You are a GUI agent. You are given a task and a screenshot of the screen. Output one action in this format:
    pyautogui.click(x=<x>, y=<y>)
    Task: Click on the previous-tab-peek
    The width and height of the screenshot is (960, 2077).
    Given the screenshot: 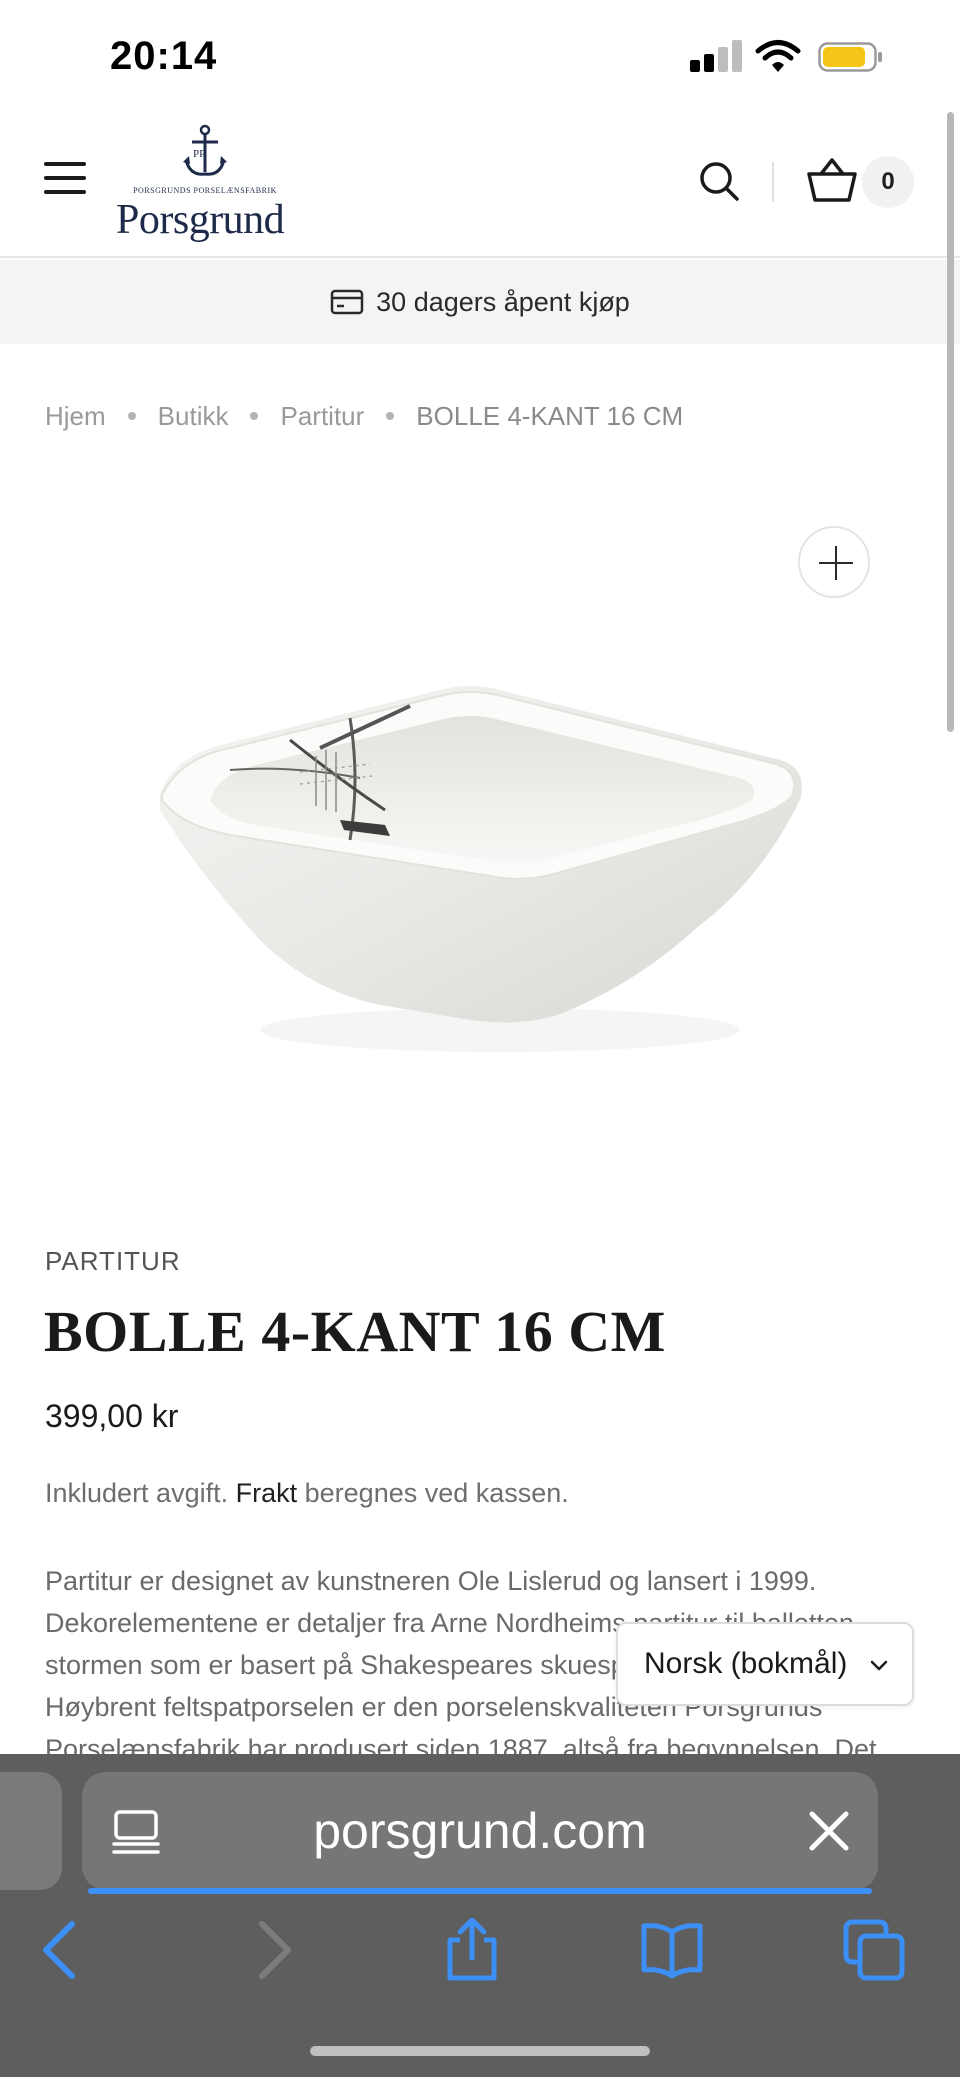 What is the action you would take?
    pyautogui.click(x=31, y=1831)
    